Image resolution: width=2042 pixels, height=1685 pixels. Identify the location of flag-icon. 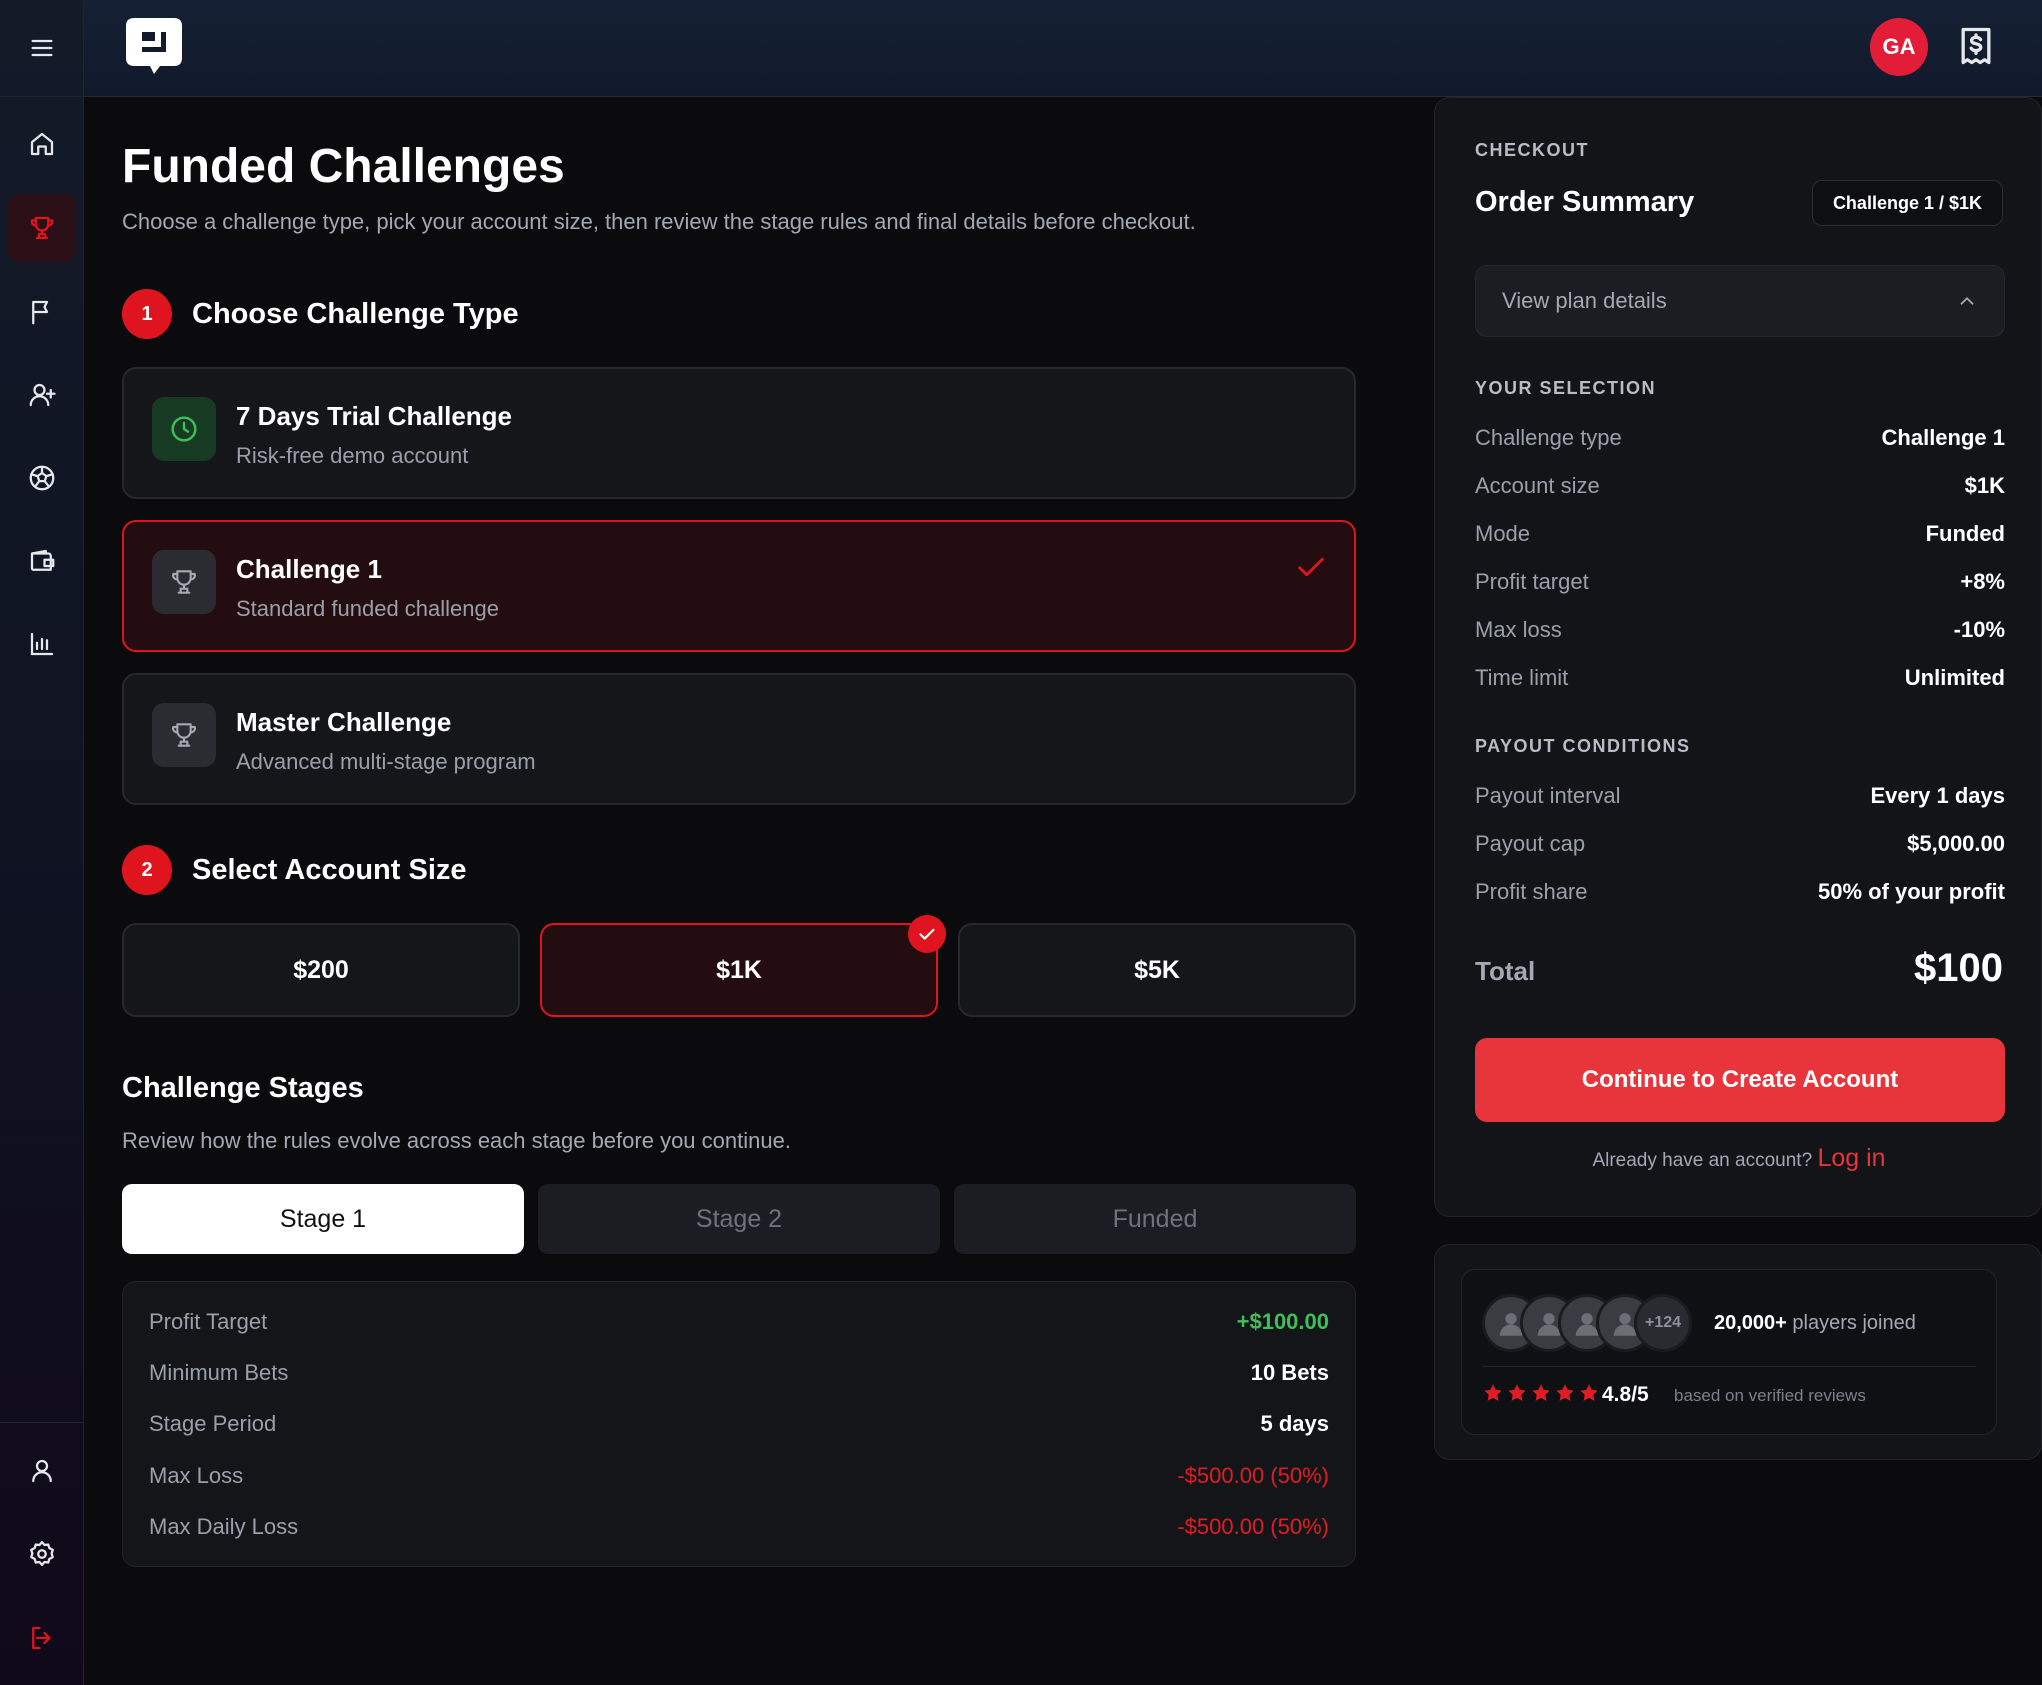
(40, 312).